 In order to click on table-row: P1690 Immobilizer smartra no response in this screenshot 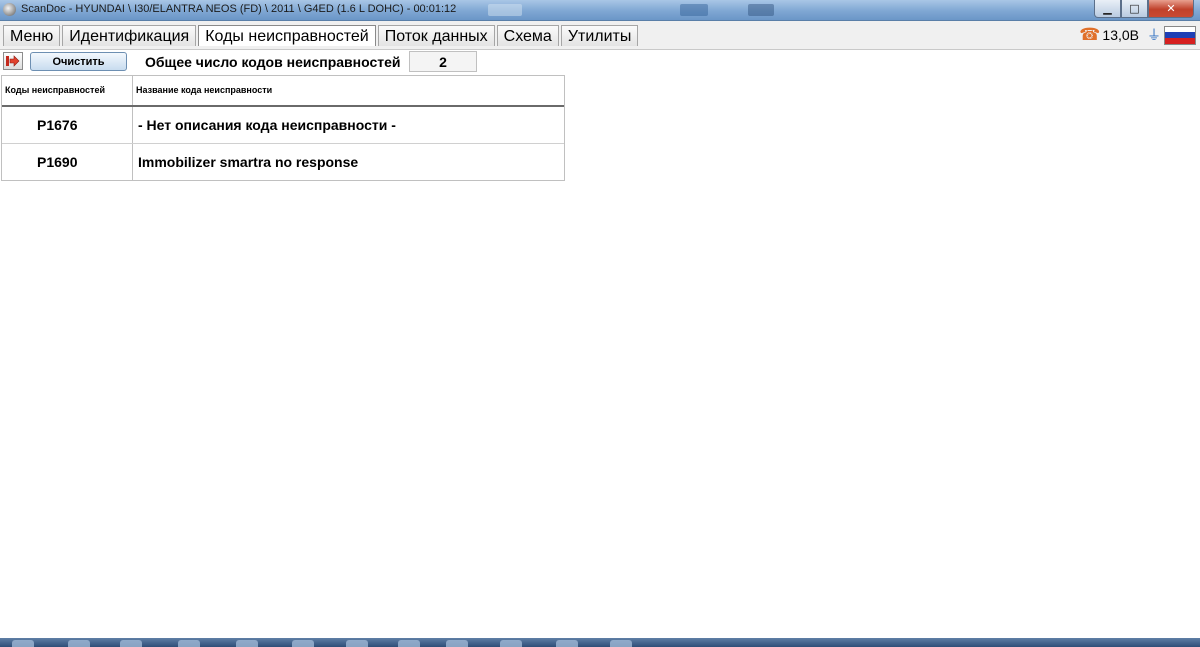, I will do `click(283, 162)`.